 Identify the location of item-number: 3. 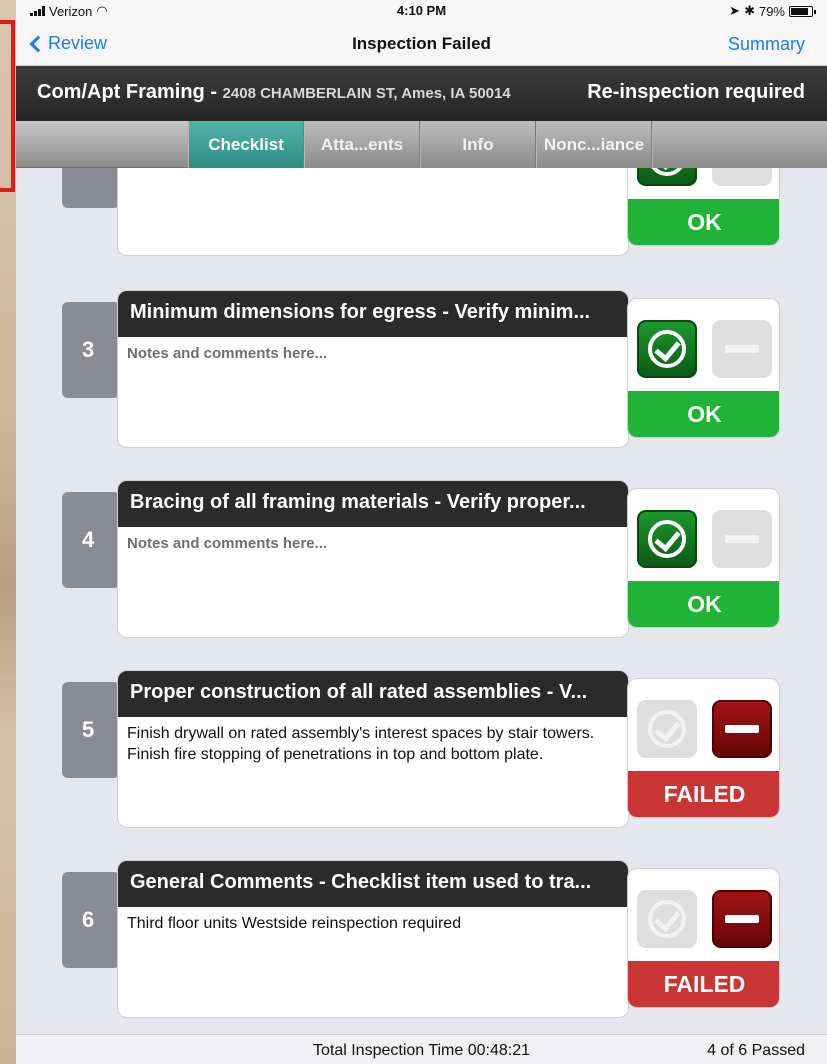
(91, 350).